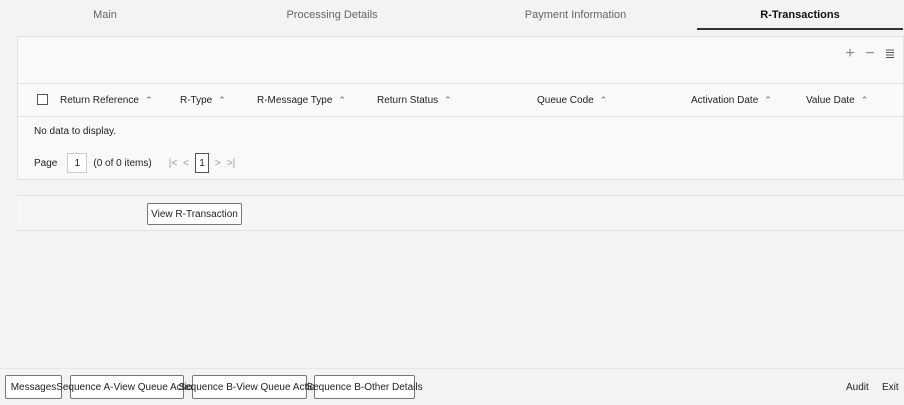 The width and height of the screenshot is (904, 405). I want to click on tab-payment-information-label: Payment Information, so click(575, 15).